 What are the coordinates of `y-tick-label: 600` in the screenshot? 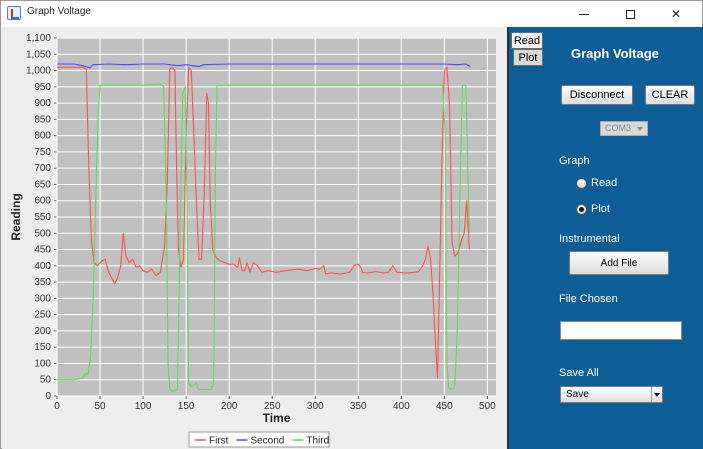 It's located at (42, 201).